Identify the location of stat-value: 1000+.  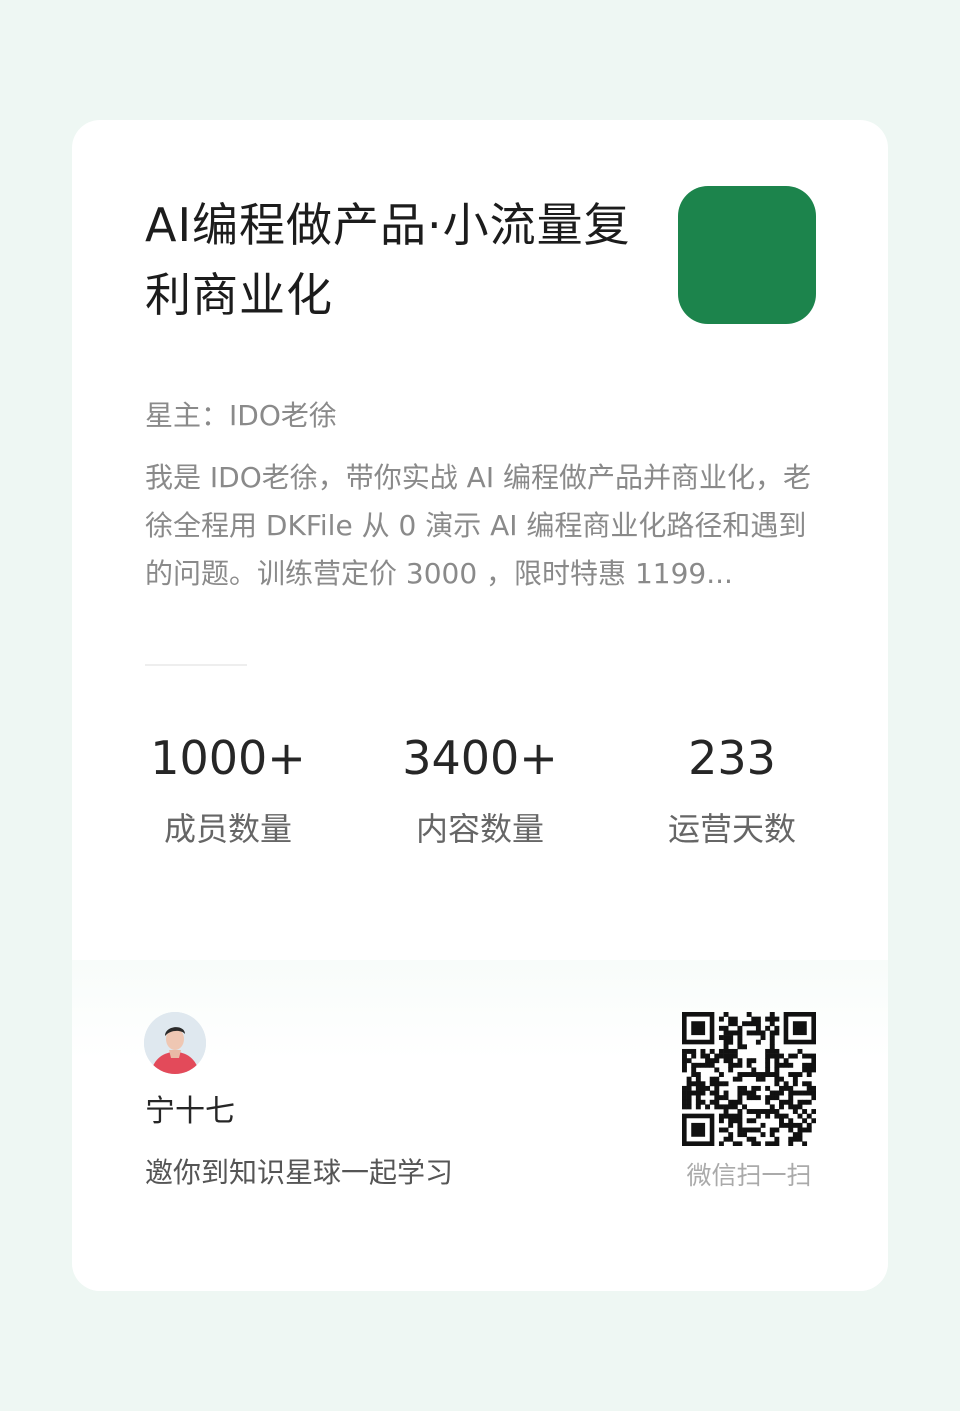
(228, 758).